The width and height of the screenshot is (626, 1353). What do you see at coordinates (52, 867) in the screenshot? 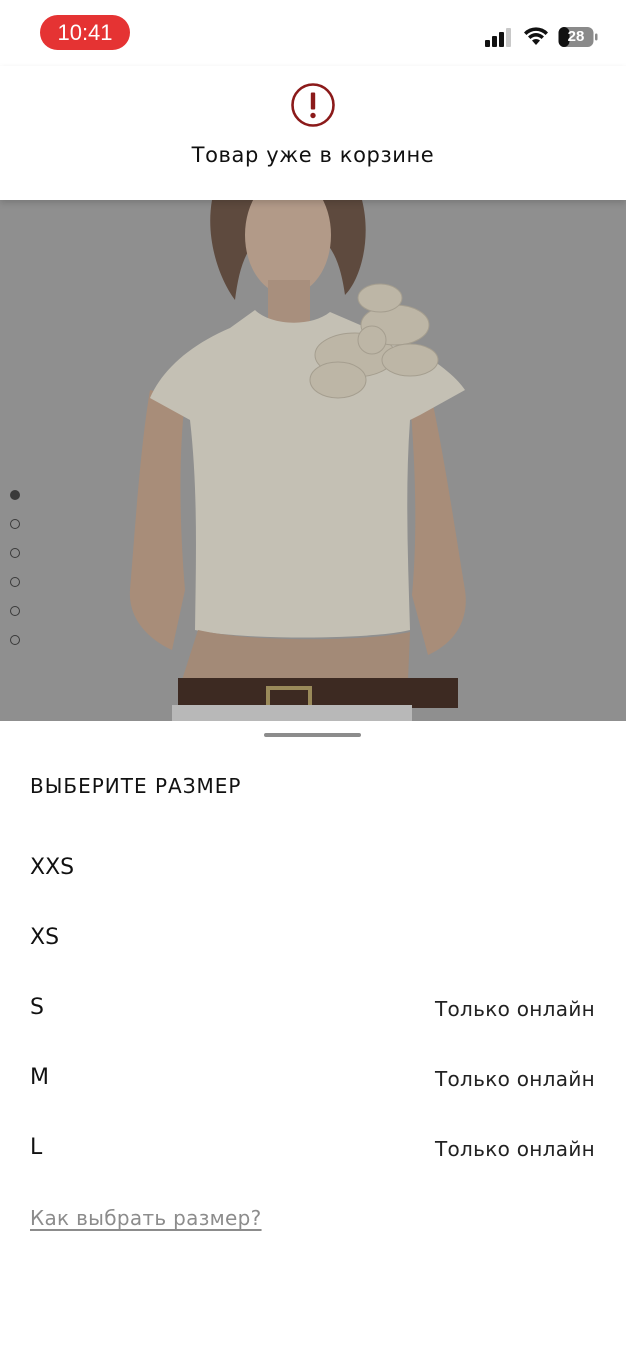
I see `size-label: XXS` at bounding box center [52, 867].